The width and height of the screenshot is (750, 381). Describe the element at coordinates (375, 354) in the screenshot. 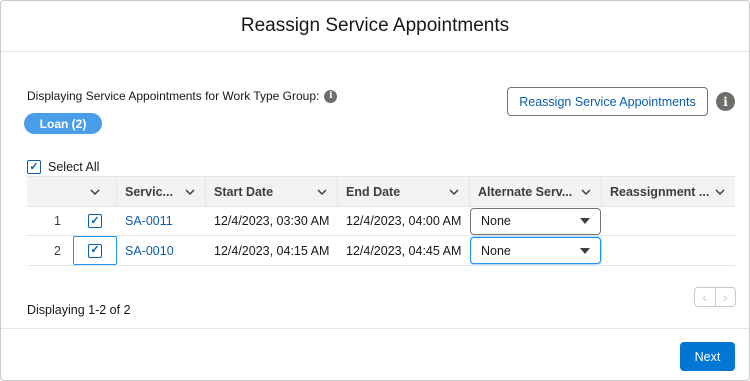

I see `modal-footer: Next` at that location.